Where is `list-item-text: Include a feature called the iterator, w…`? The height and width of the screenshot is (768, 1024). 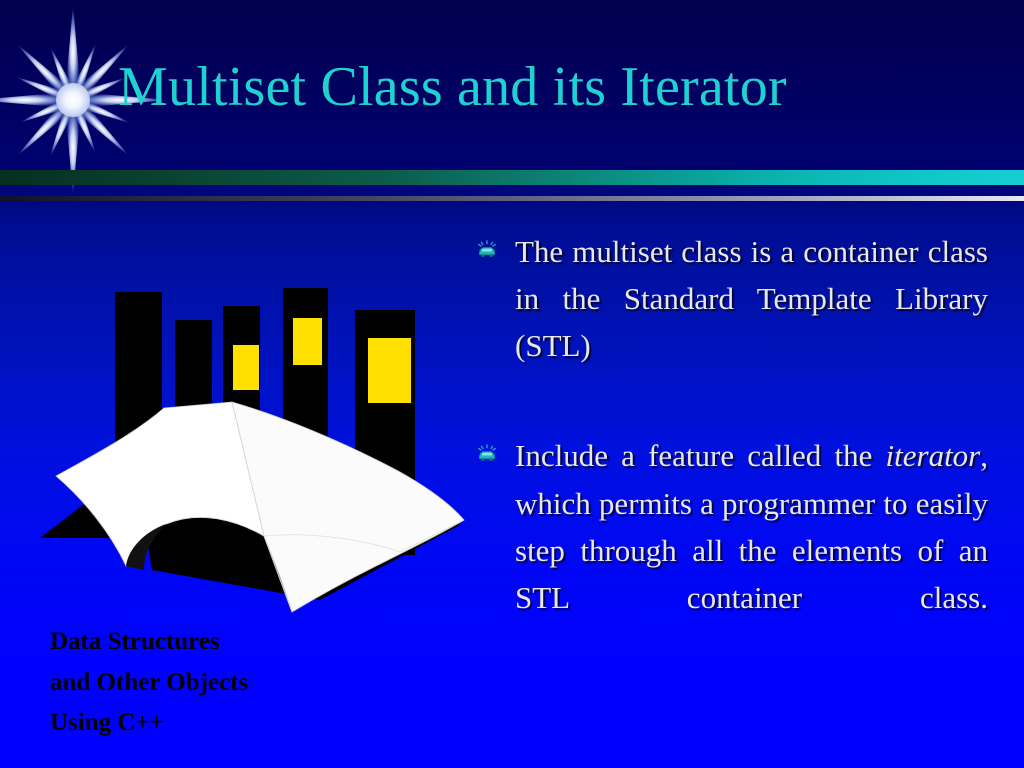
list-item-text: Include a feature called the iterator, w… is located at coordinates (751, 526).